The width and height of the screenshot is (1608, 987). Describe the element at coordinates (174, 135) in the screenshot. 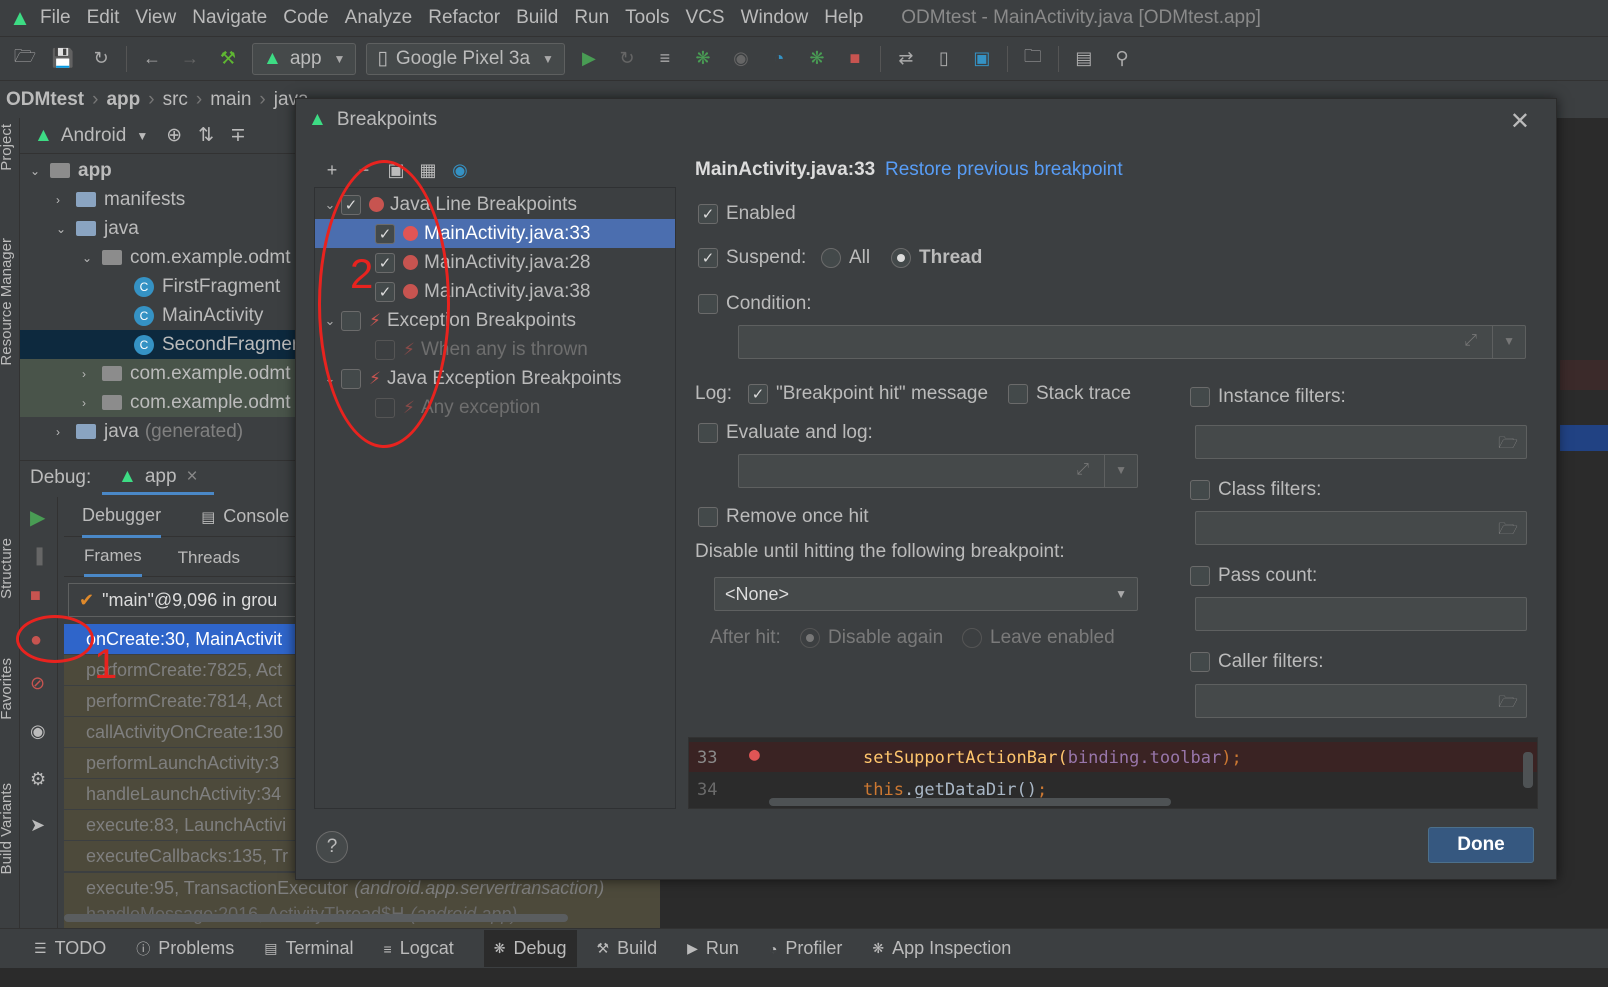

I see `locate-icon: ⊕` at that location.